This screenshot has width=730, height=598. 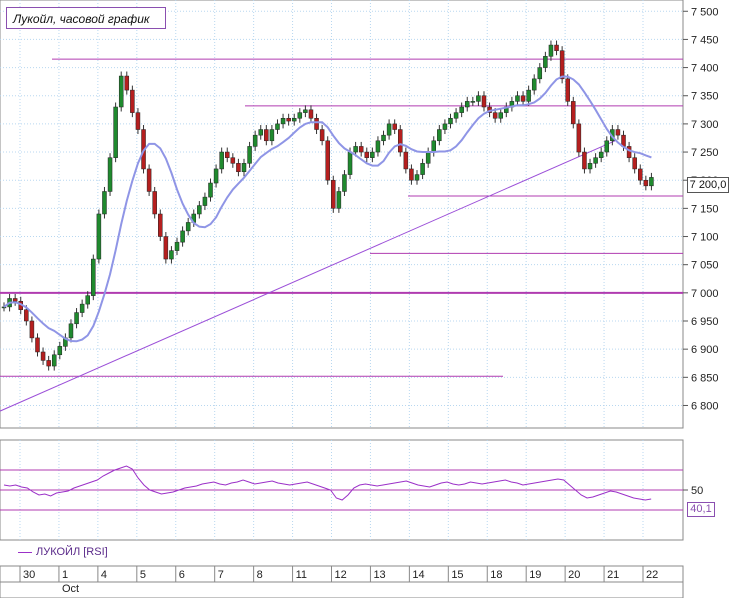 I want to click on rsi-value-label: 40,1, so click(x=701, y=509).